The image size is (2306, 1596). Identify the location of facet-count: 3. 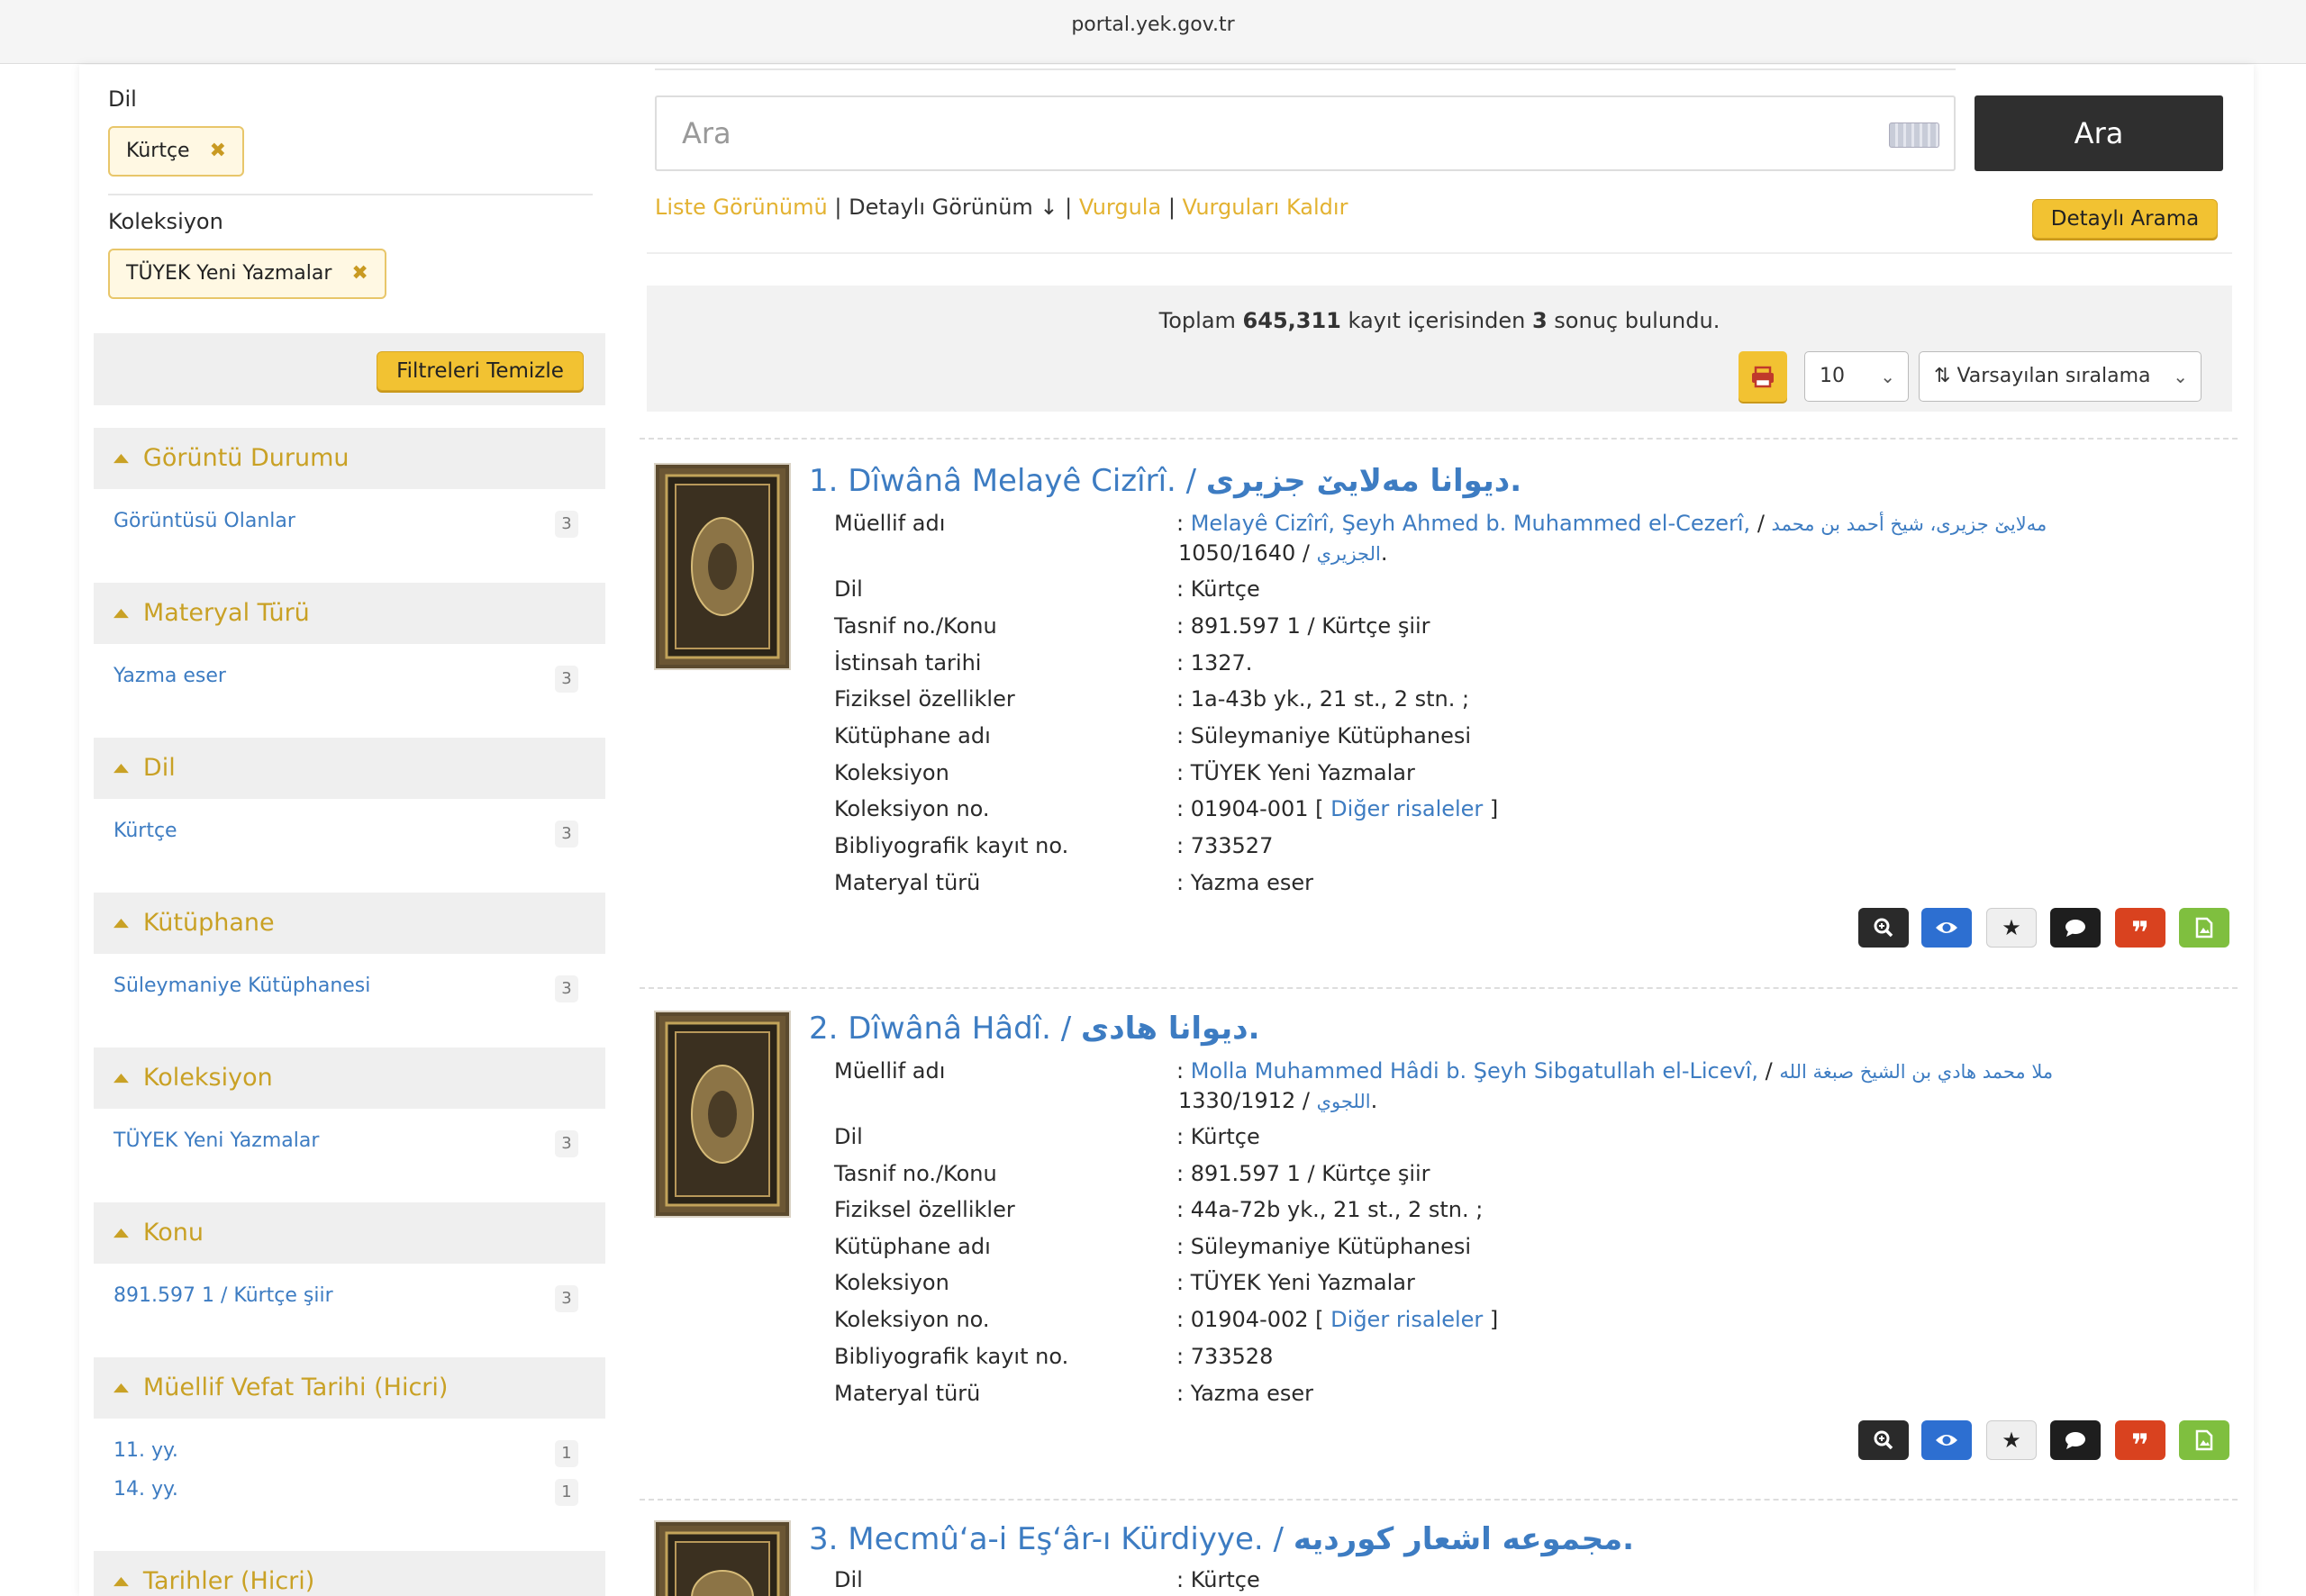
(566, 1143).